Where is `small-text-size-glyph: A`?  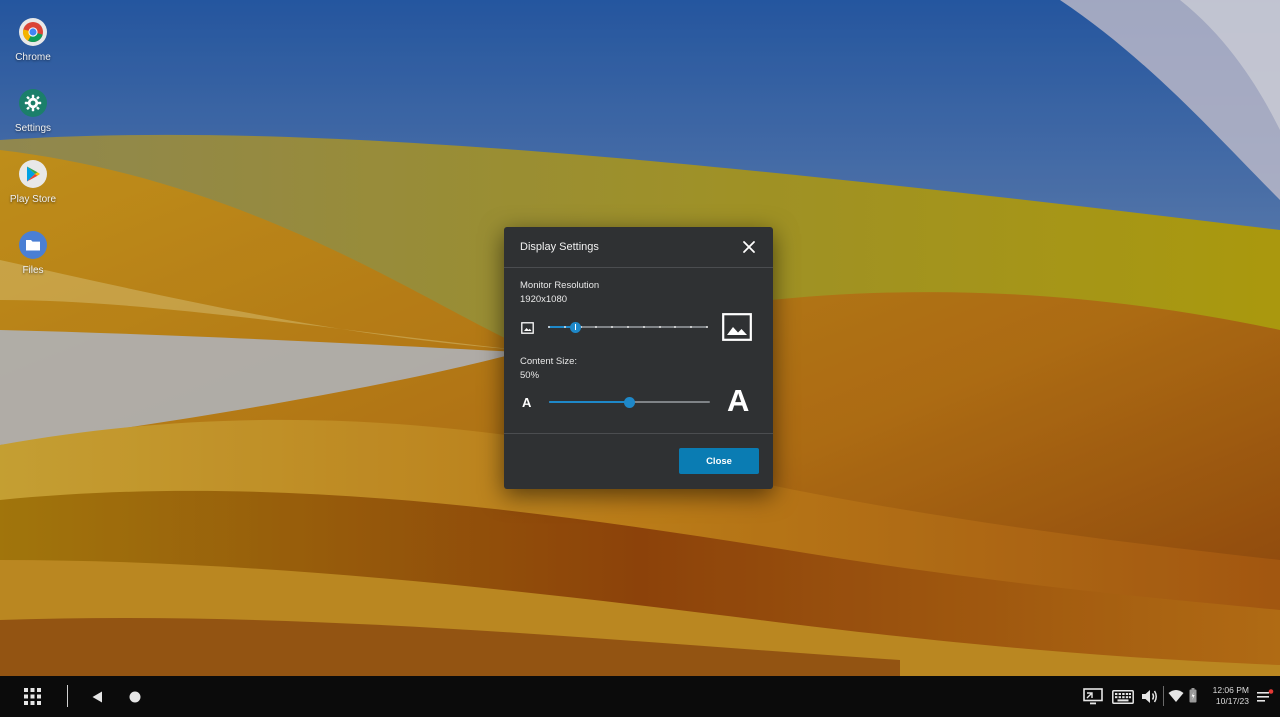
small-text-size-glyph: A is located at coordinates (527, 402).